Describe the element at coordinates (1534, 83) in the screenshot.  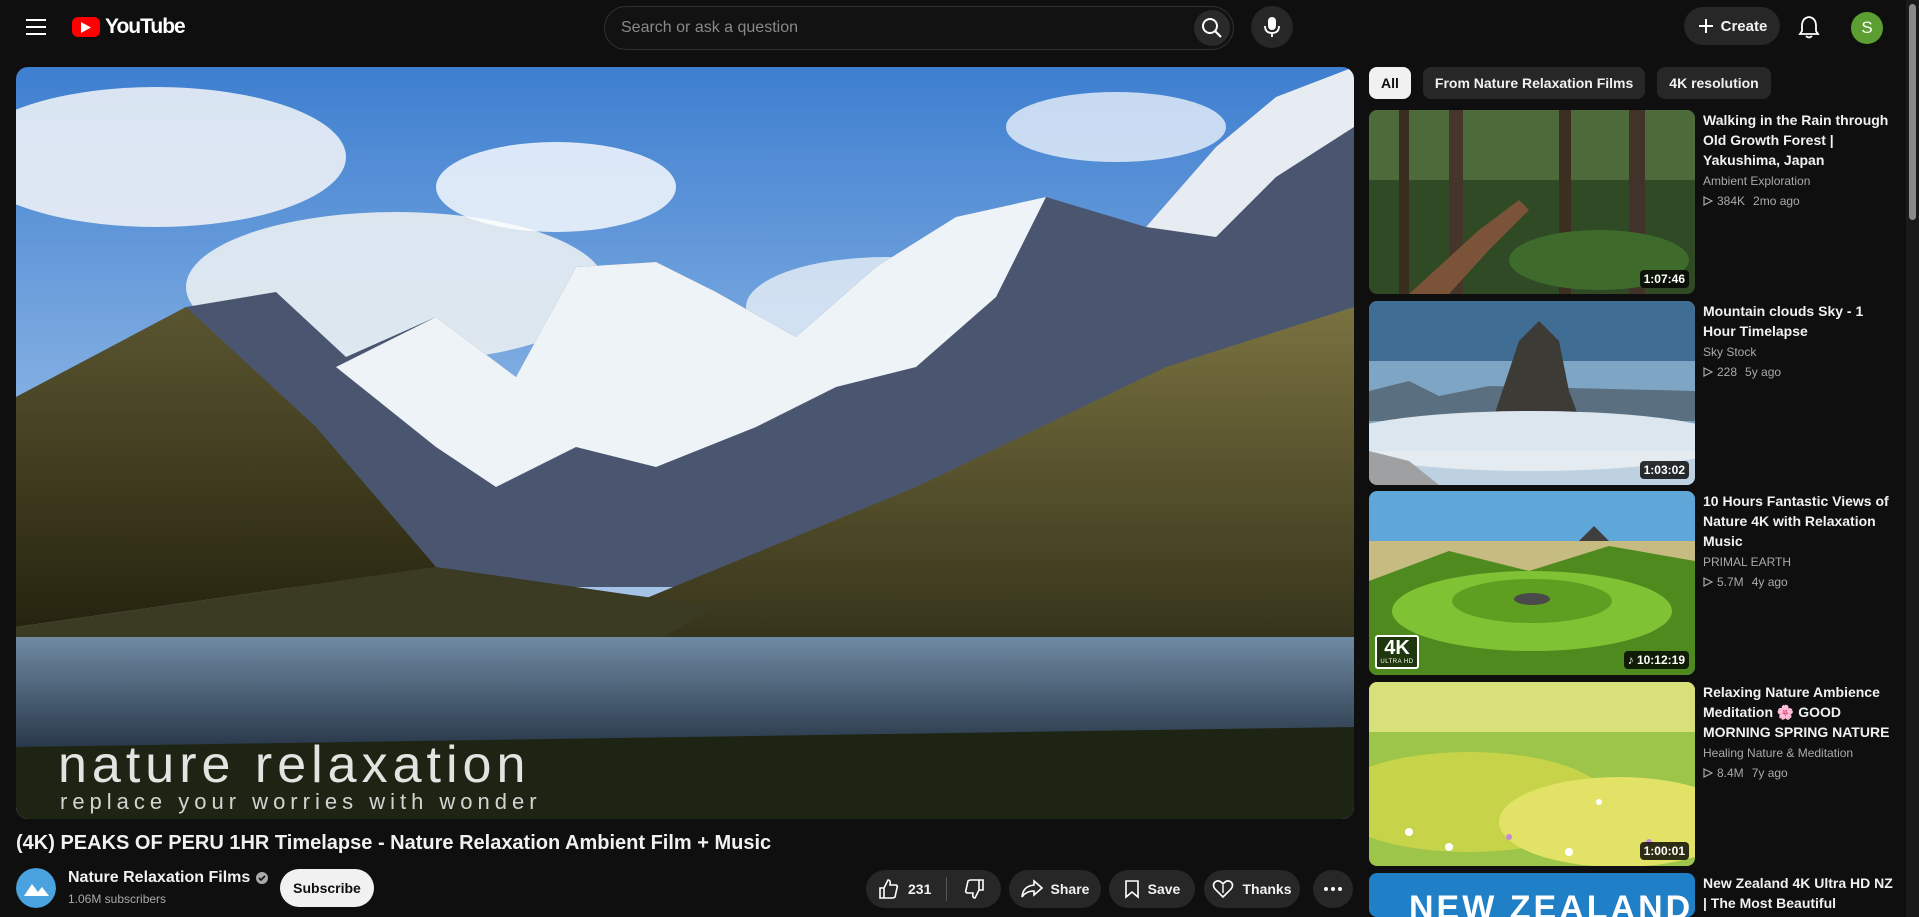
I see `chip-from-channel: From Nature Relaxation Films` at that location.